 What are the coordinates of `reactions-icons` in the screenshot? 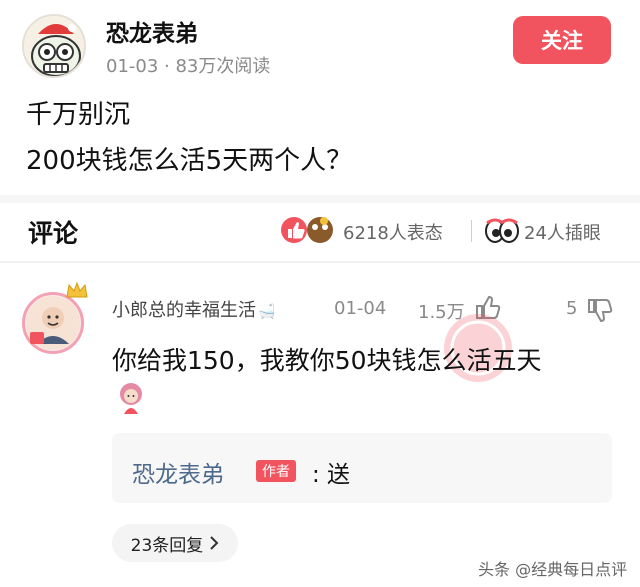 It's located at (309, 230).